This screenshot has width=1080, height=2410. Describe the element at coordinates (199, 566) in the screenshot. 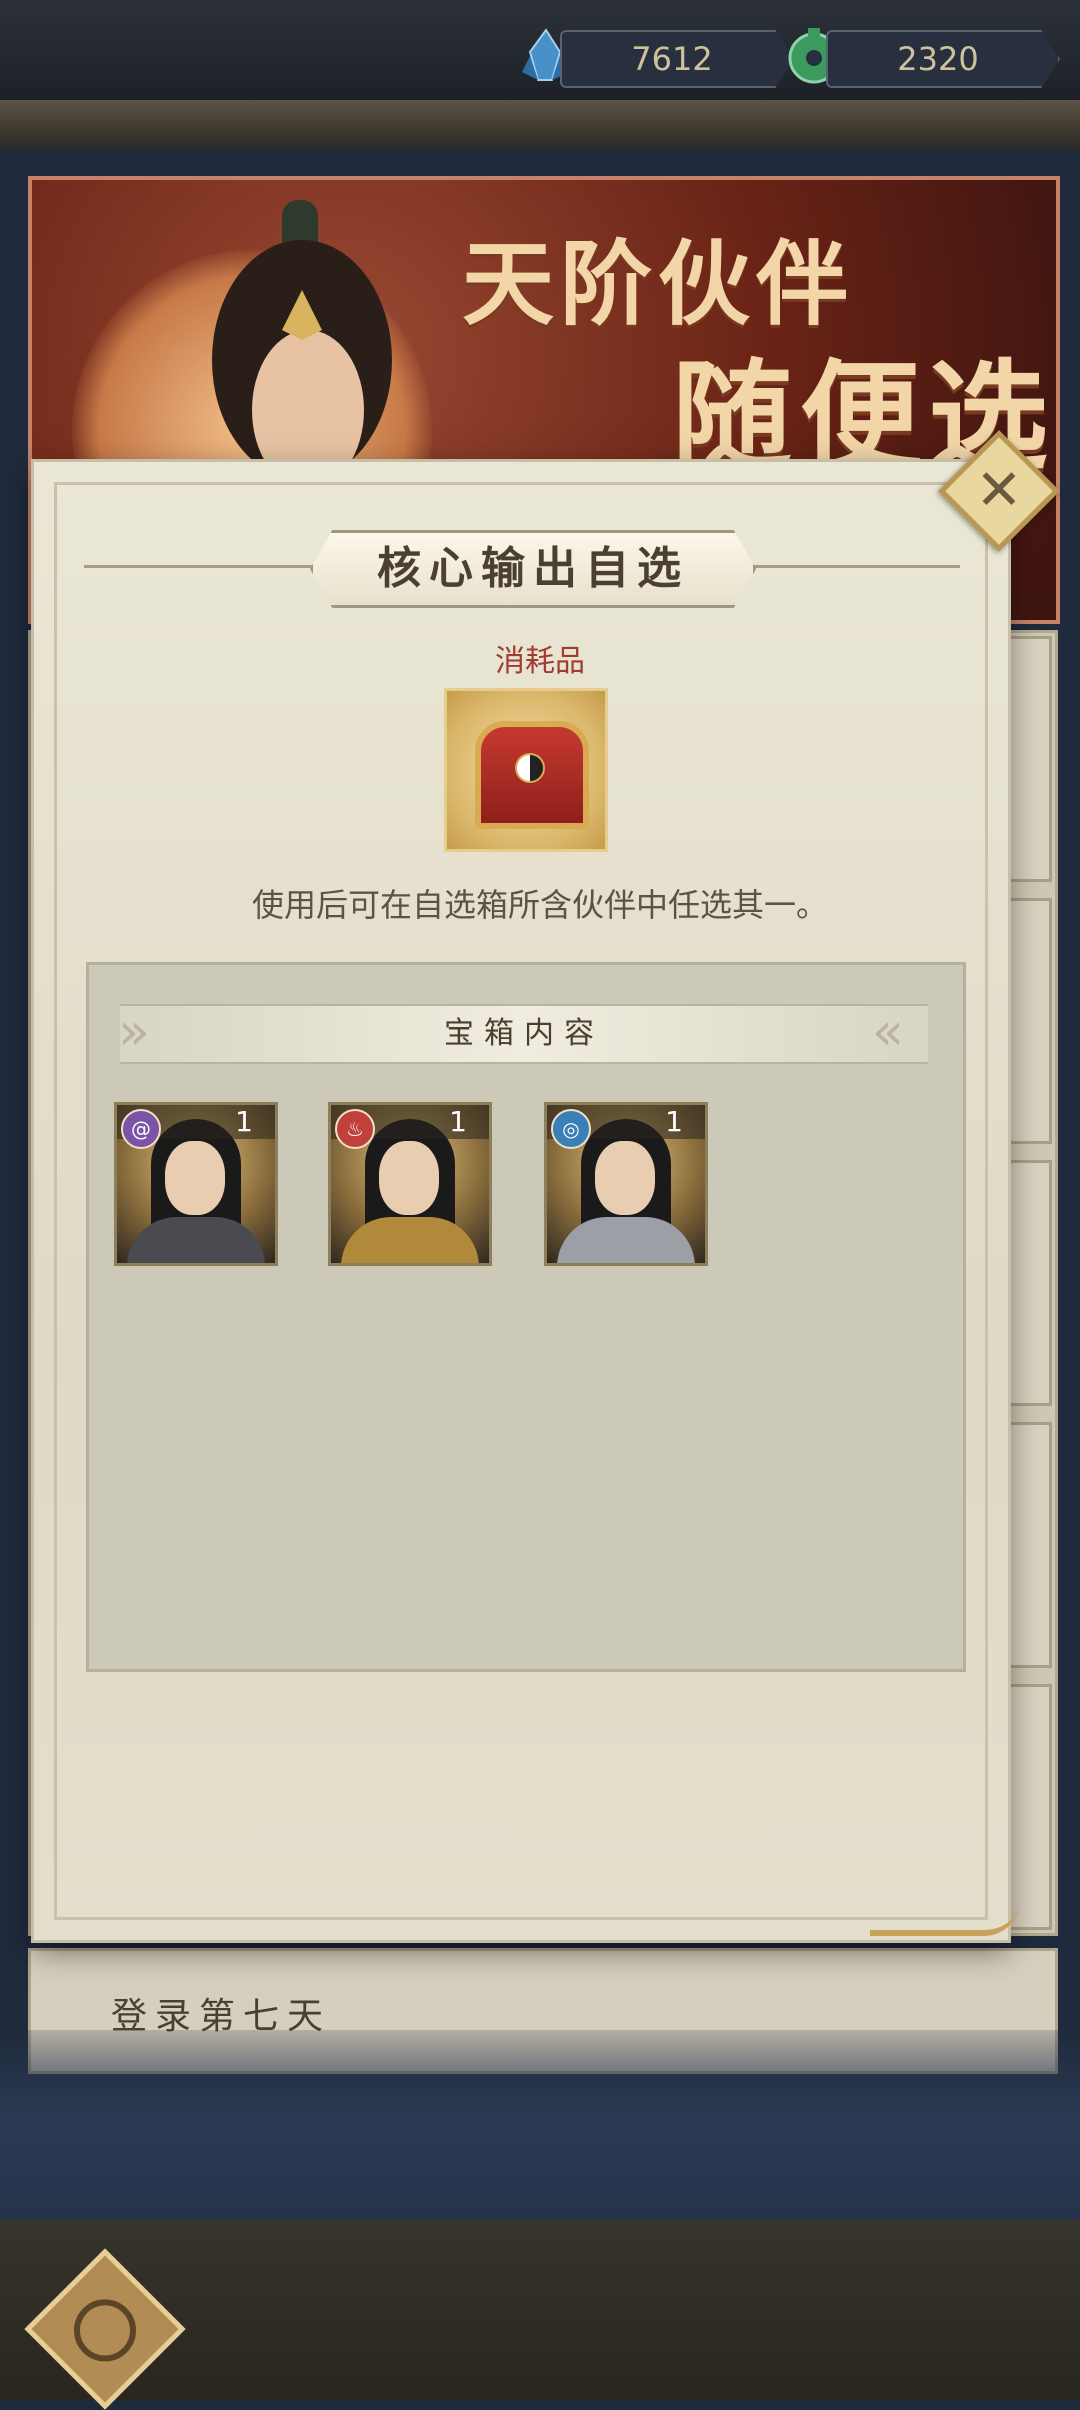

I see `title-divider-left` at that location.